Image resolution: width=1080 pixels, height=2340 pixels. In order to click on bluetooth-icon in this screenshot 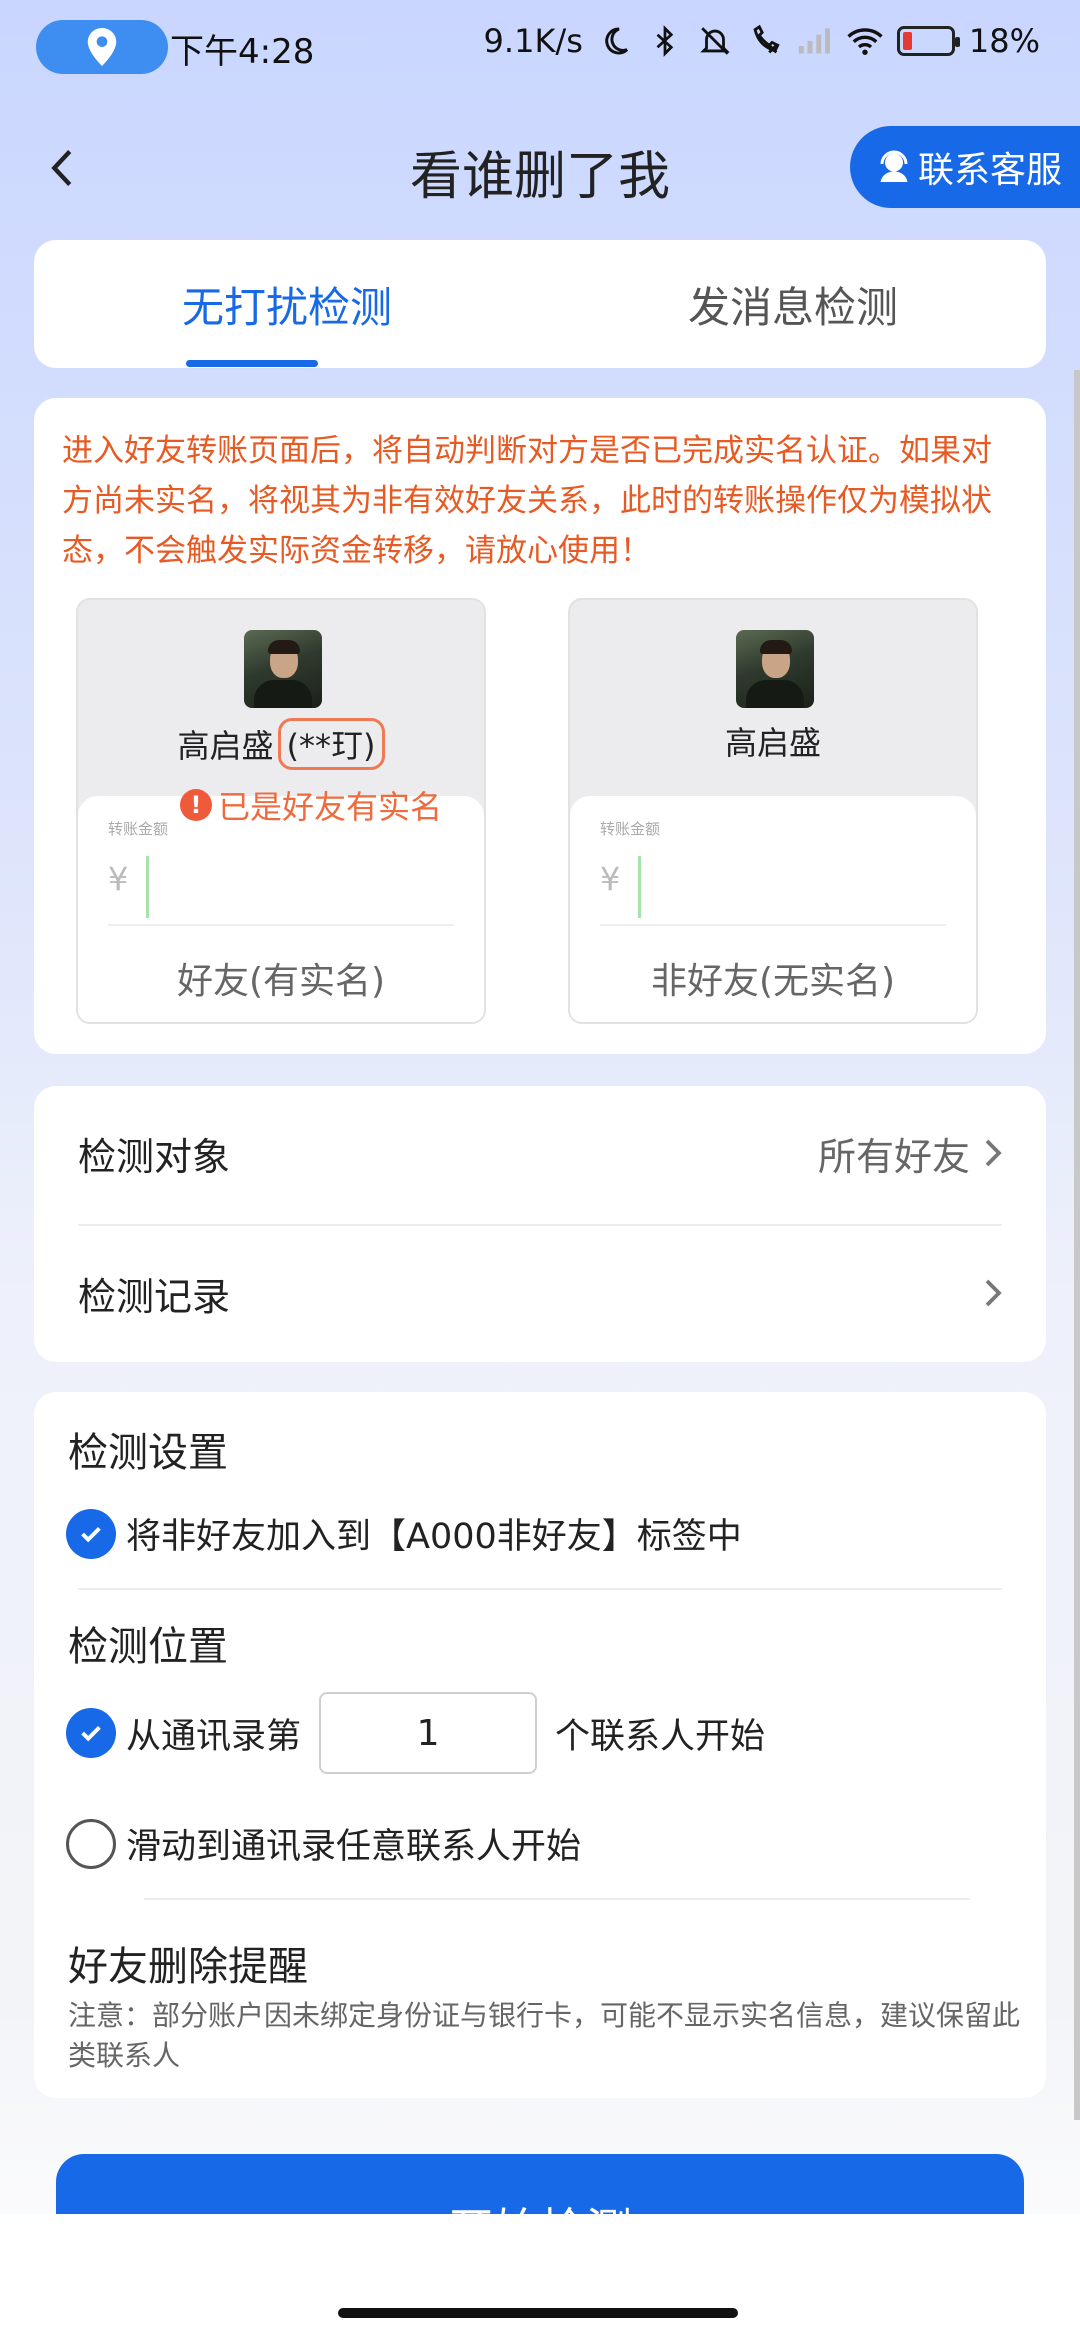, I will do `click(665, 41)`.